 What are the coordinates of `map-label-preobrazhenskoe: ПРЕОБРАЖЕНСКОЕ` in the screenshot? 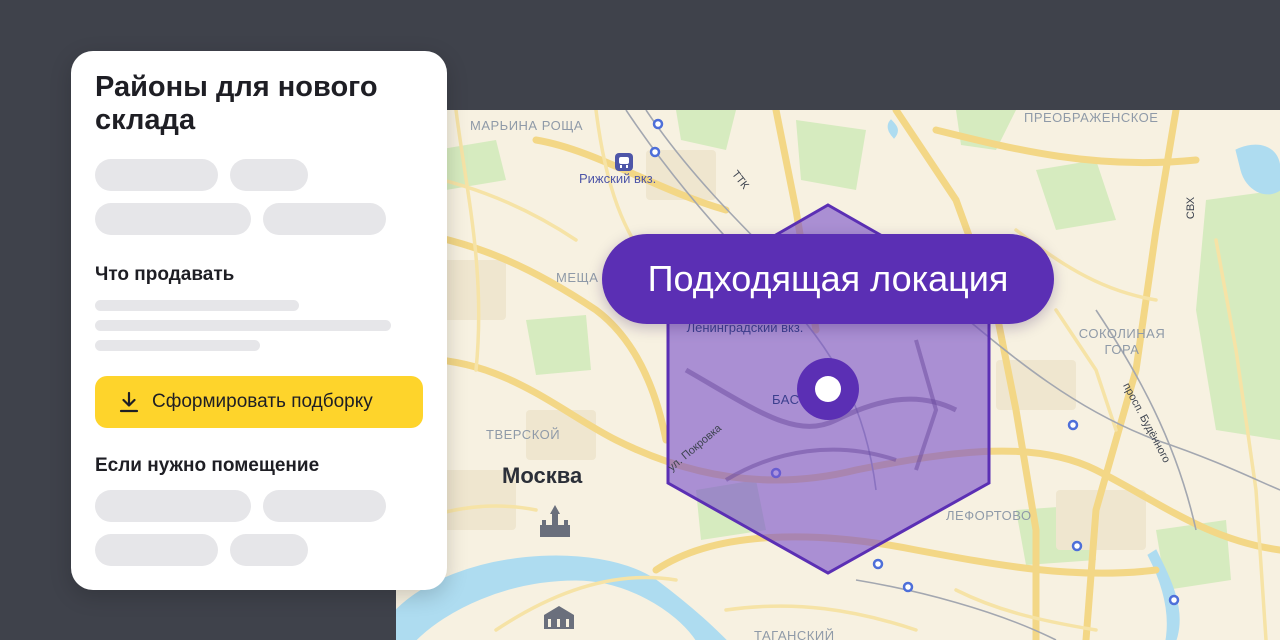 It's located at (1091, 117).